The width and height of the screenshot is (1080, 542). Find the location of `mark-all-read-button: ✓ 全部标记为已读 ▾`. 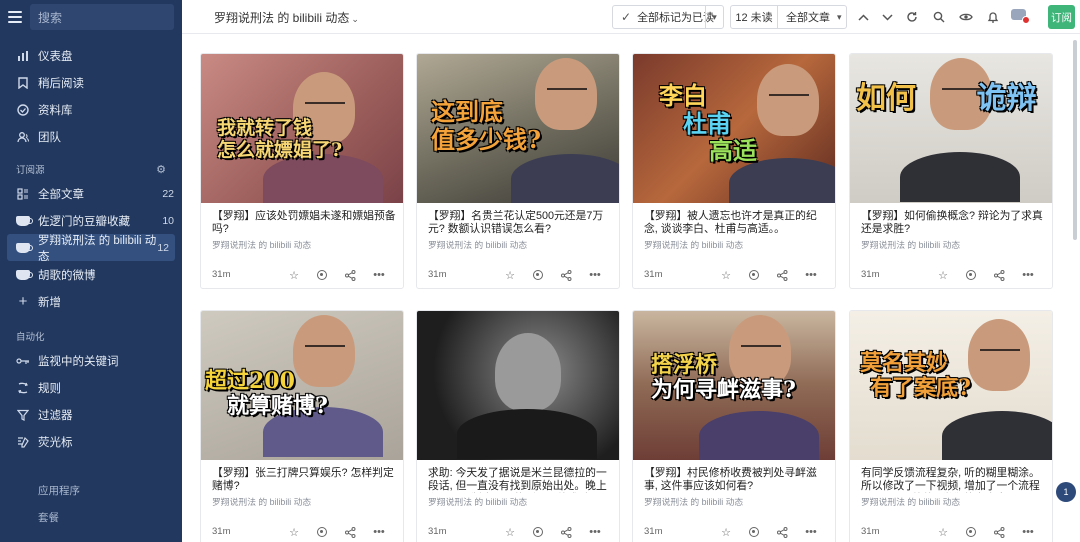

mark-all-read-button: ✓ 全部标记为已读 ▾ is located at coordinates (668, 17).